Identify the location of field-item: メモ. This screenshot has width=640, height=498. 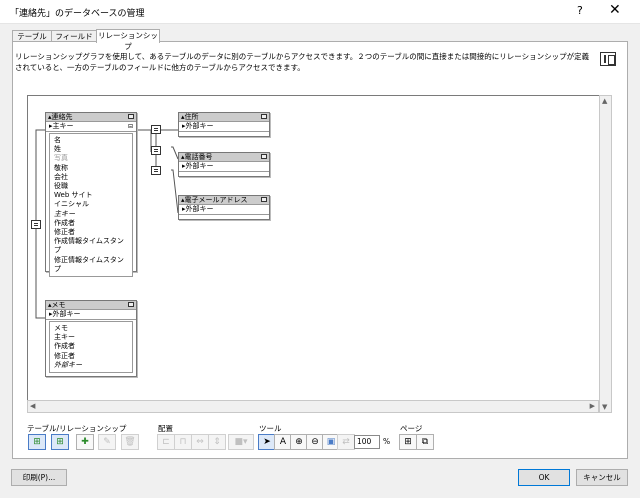
(61, 328).